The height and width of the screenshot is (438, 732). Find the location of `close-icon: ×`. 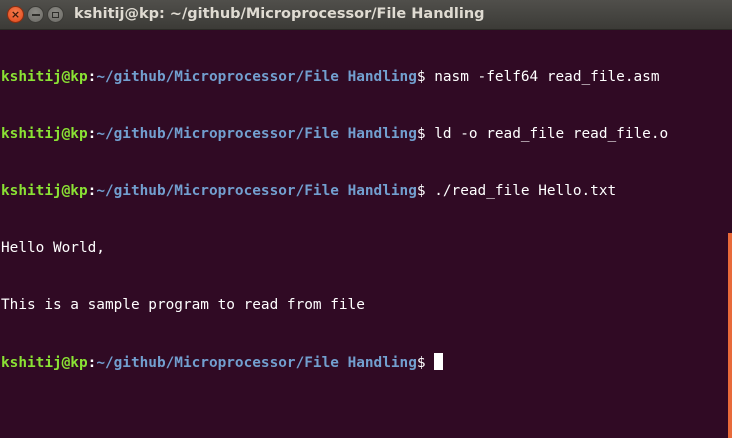

close-icon: × is located at coordinates (15, 14).